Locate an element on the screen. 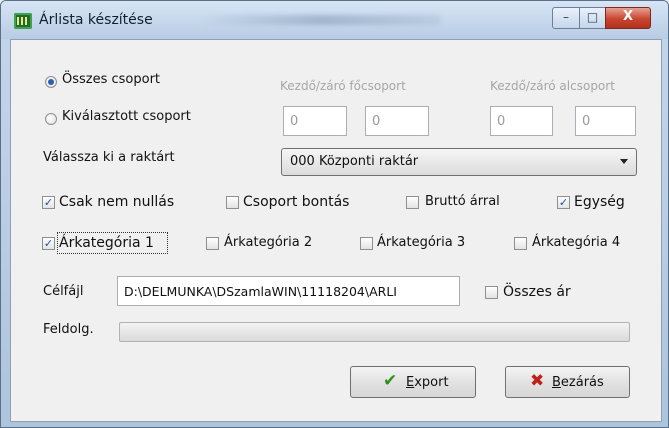 This screenshot has width=669, height=428. unit-checkbox: ✓ is located at coordinates (563, 202).